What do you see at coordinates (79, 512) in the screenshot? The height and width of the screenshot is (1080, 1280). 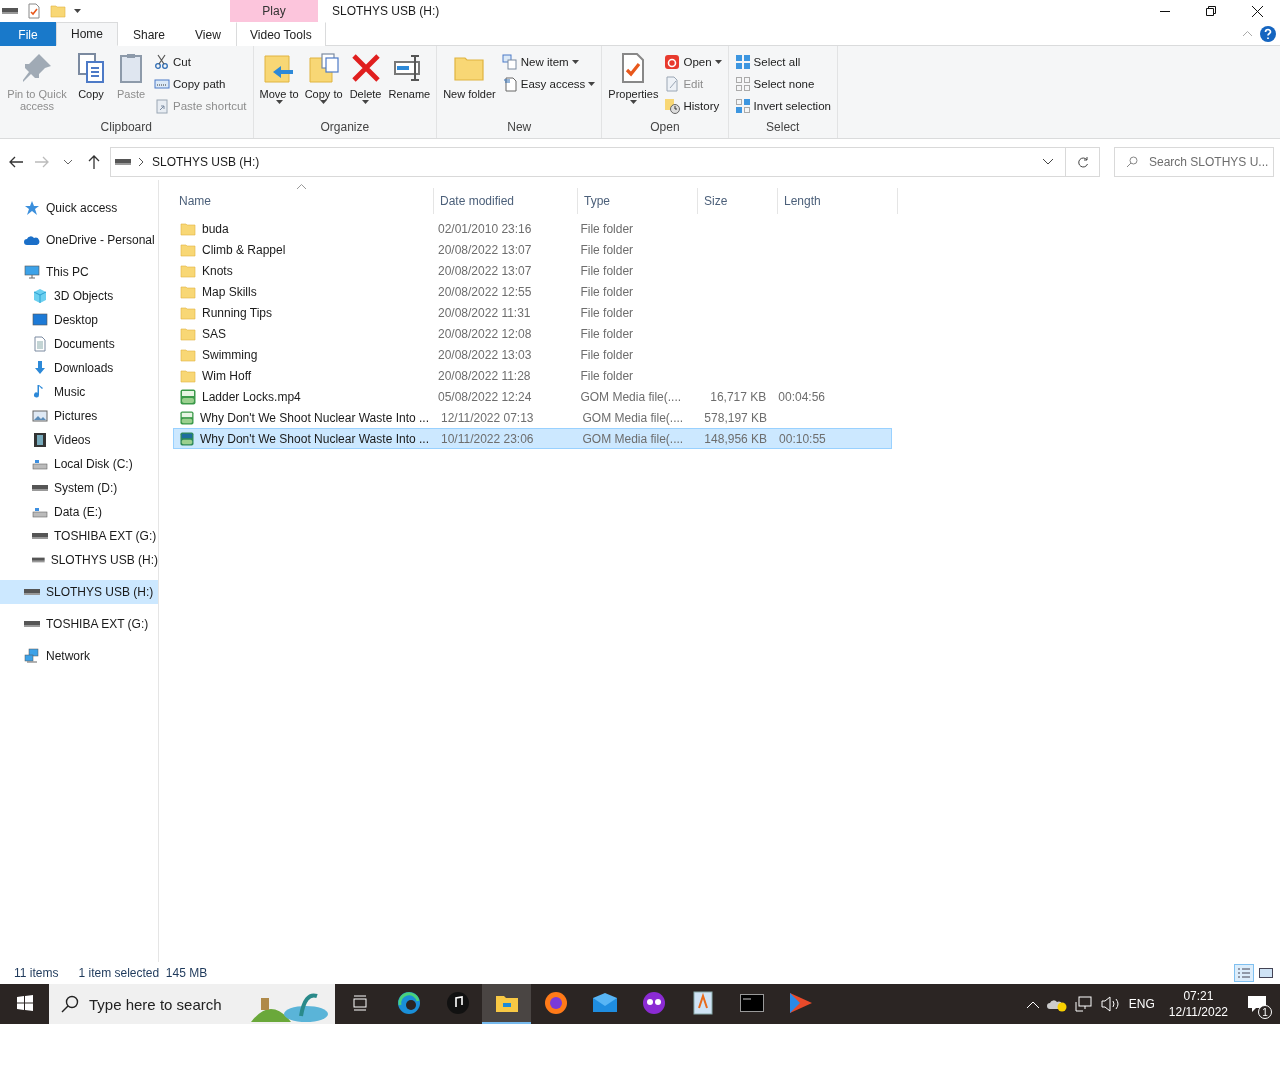 I see `nav-item: Data (E:)` at bounding box center [79, 512].